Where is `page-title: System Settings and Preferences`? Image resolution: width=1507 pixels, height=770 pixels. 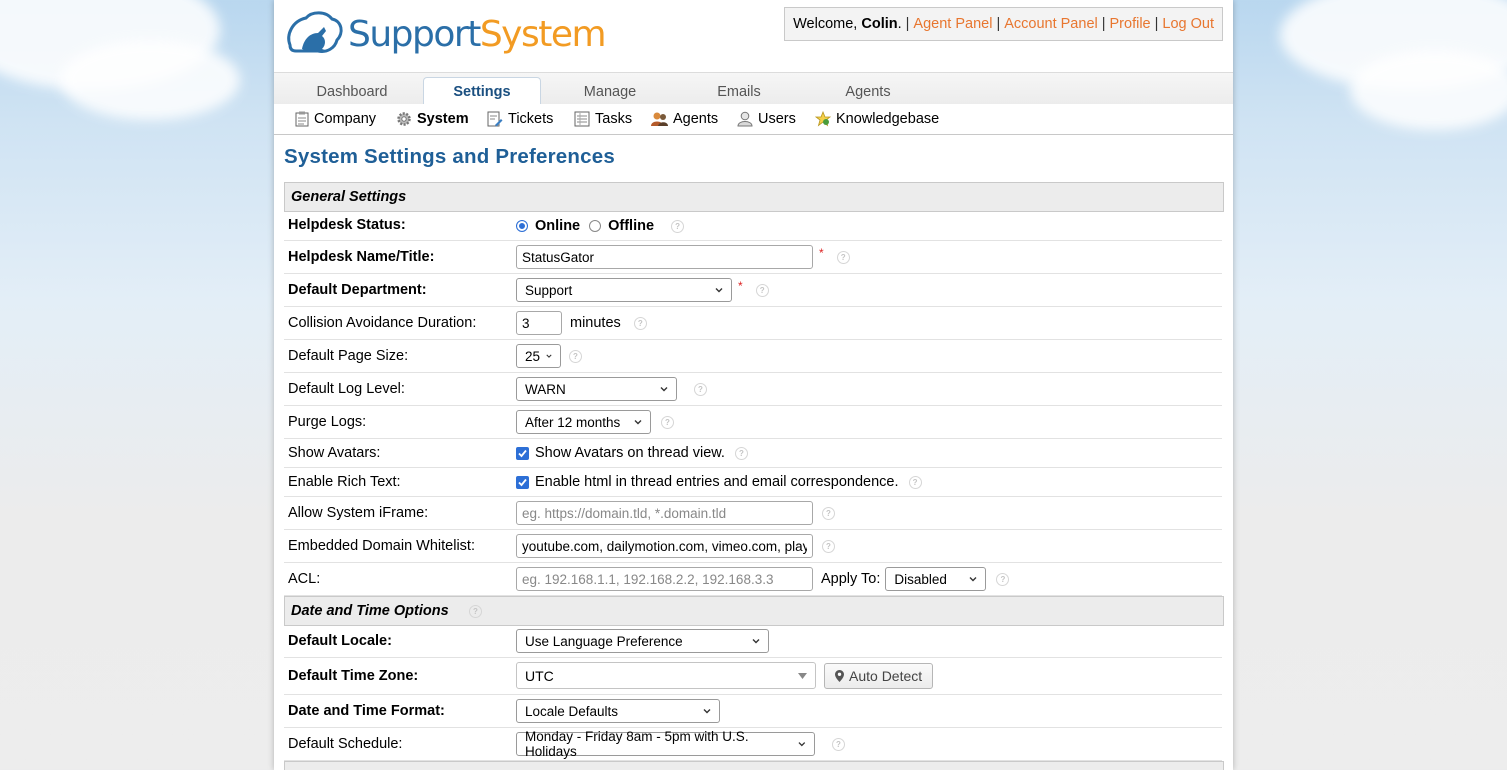
page-title: System Settings and Preferences is located at coordinates (449, 156).